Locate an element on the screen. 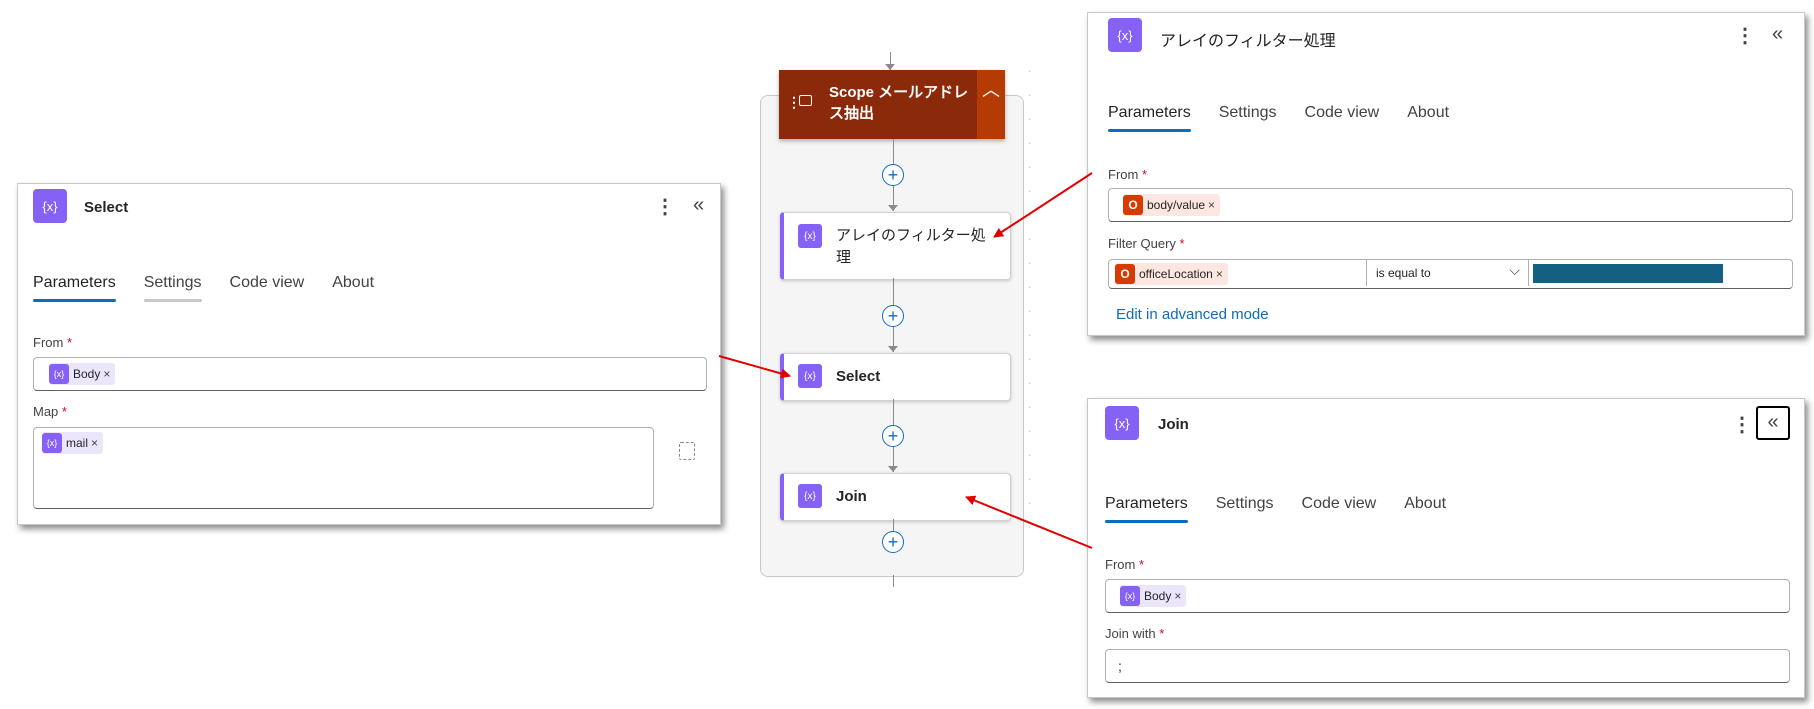 The width and height of the screenshot is (1814, 709). node-title: Select is located at coordinates (858, 376).